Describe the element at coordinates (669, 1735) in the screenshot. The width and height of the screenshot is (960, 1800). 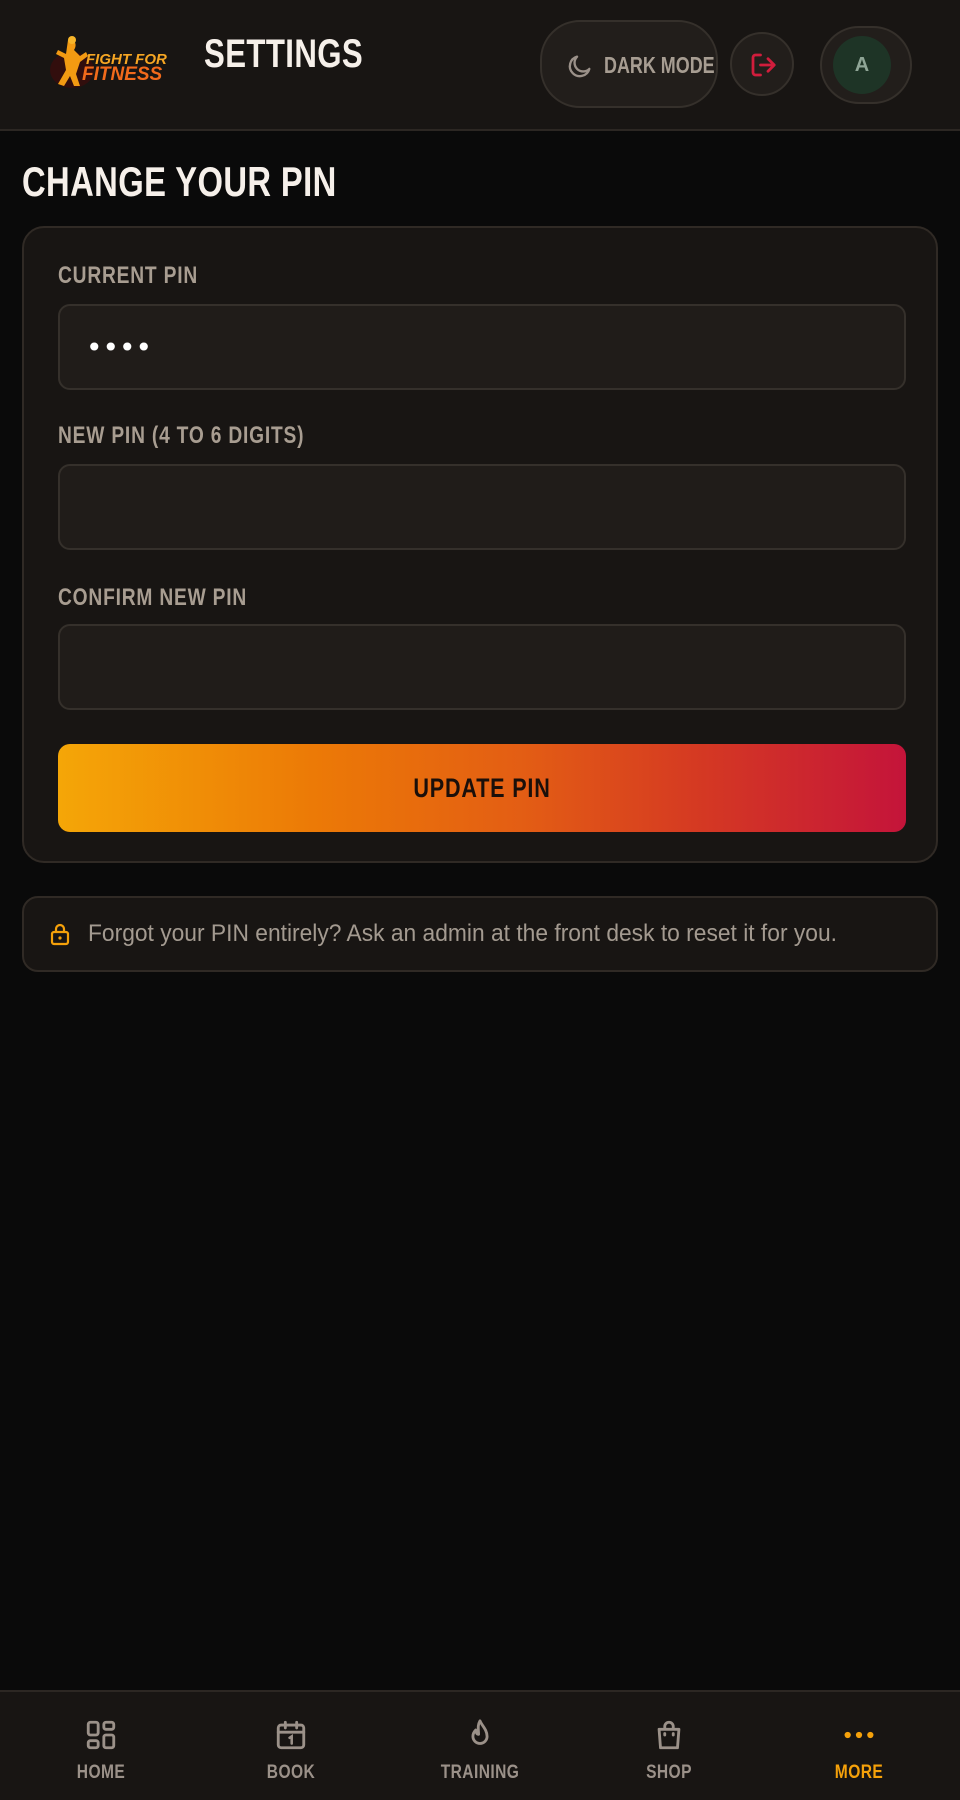
I see `shopping-bag-icon` at that location.